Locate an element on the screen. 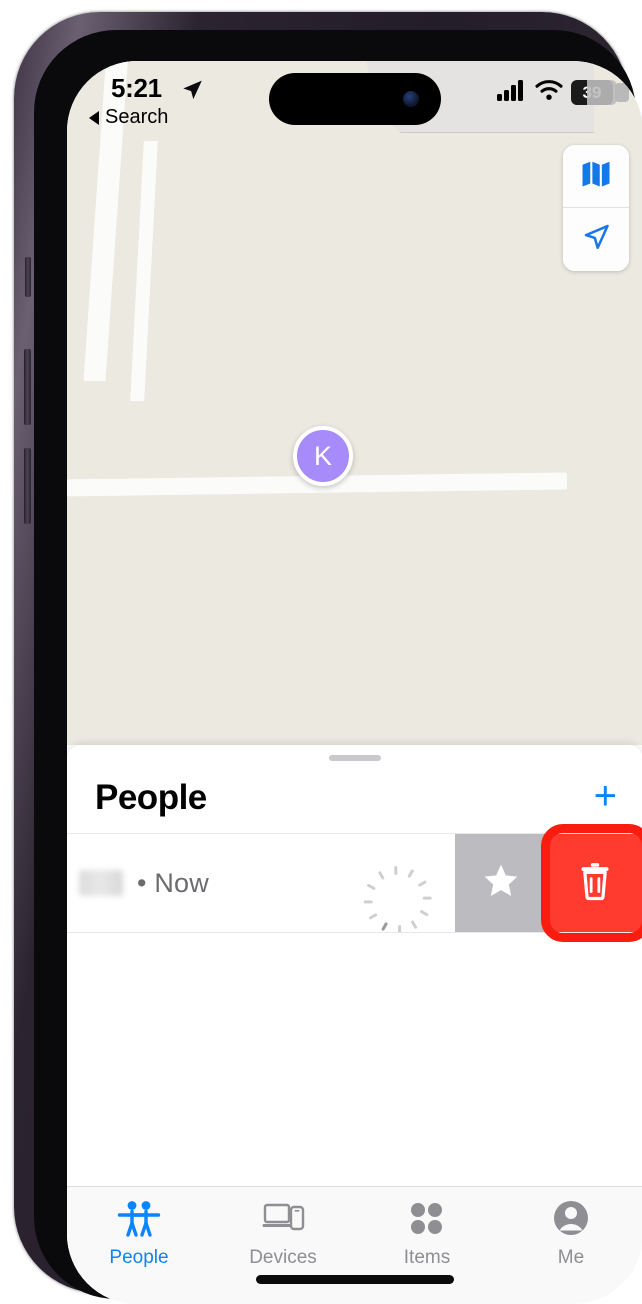 This screenshot has height=1304, width=642. star-icon is located at coordinates (501, 883).